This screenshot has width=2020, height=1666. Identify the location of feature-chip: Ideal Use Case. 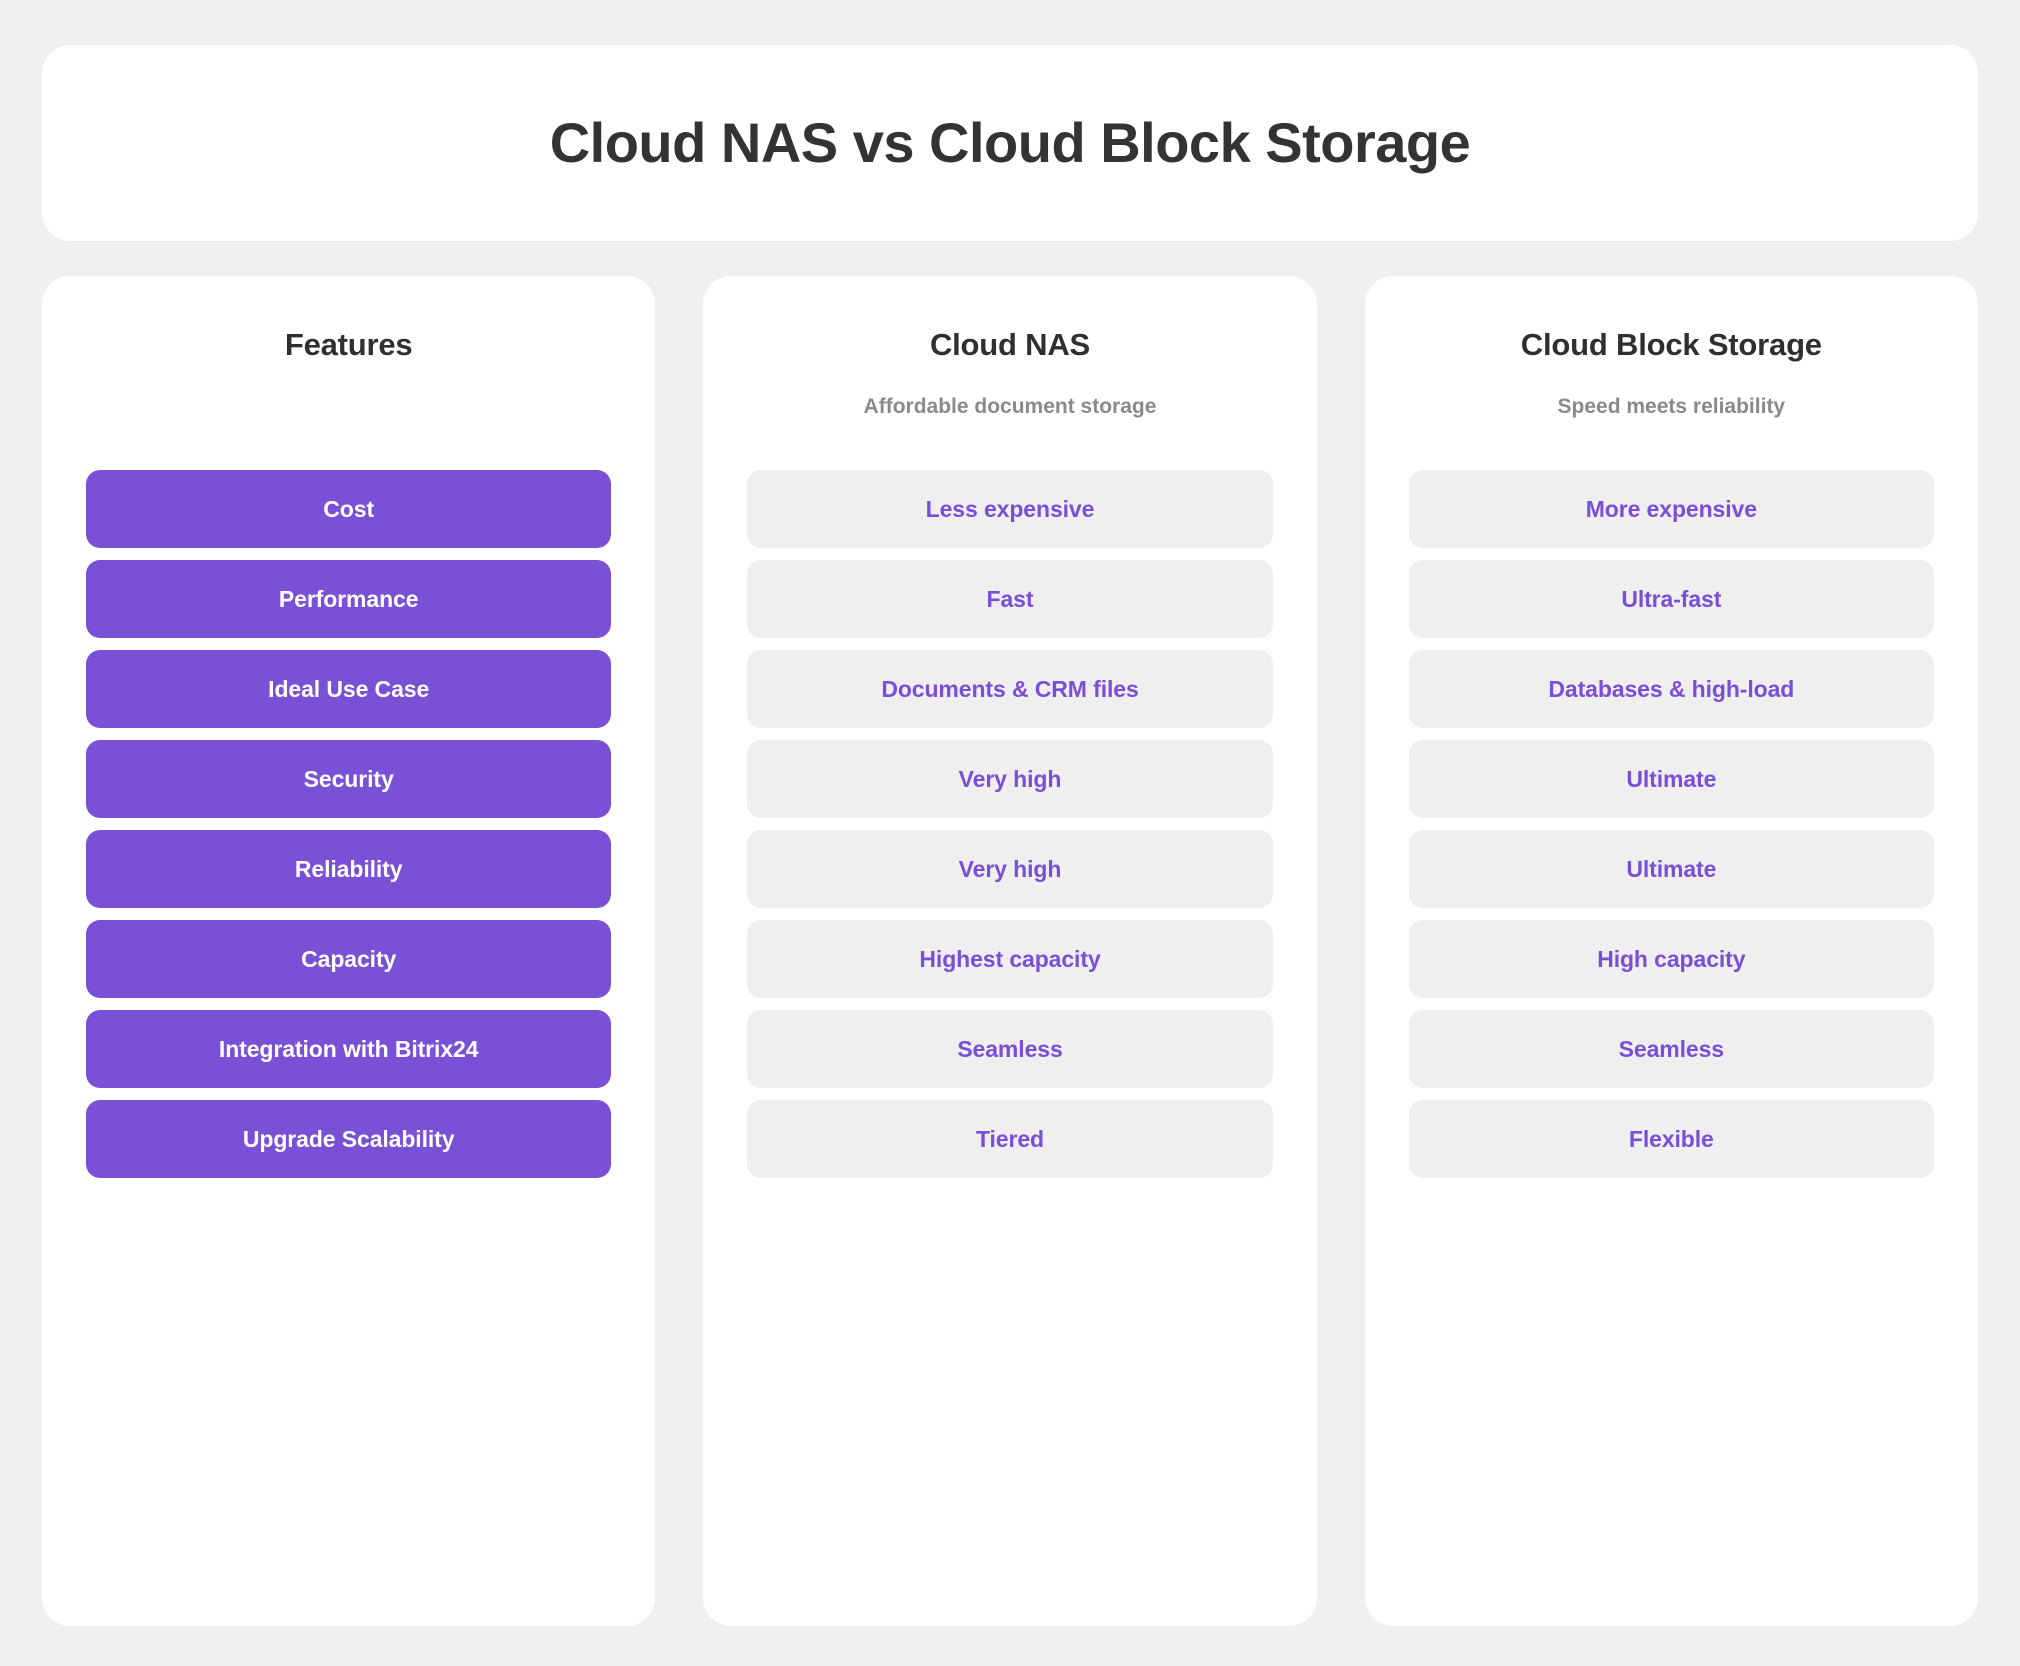
(349, 689).